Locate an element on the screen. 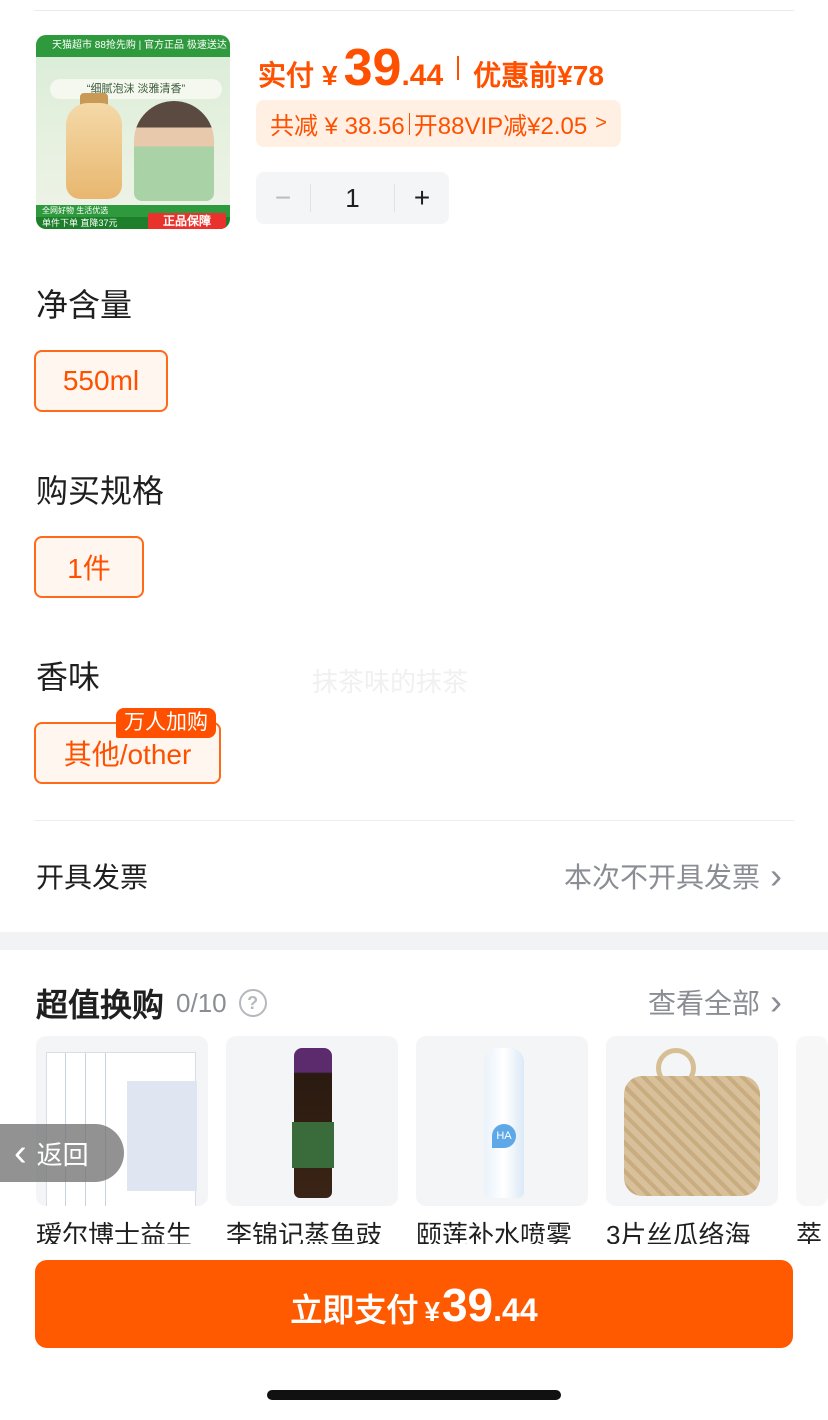 The image size is (828, 1420). help-icon: ? is located at coordinates (252, 1003).